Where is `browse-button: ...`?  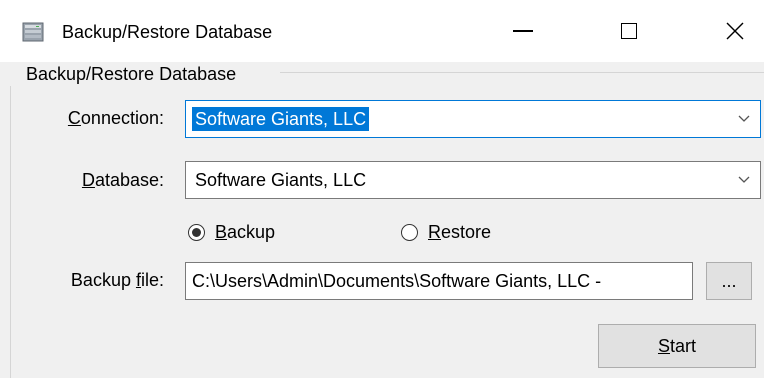
browse-button: ... is located at coordinates (729, 281).